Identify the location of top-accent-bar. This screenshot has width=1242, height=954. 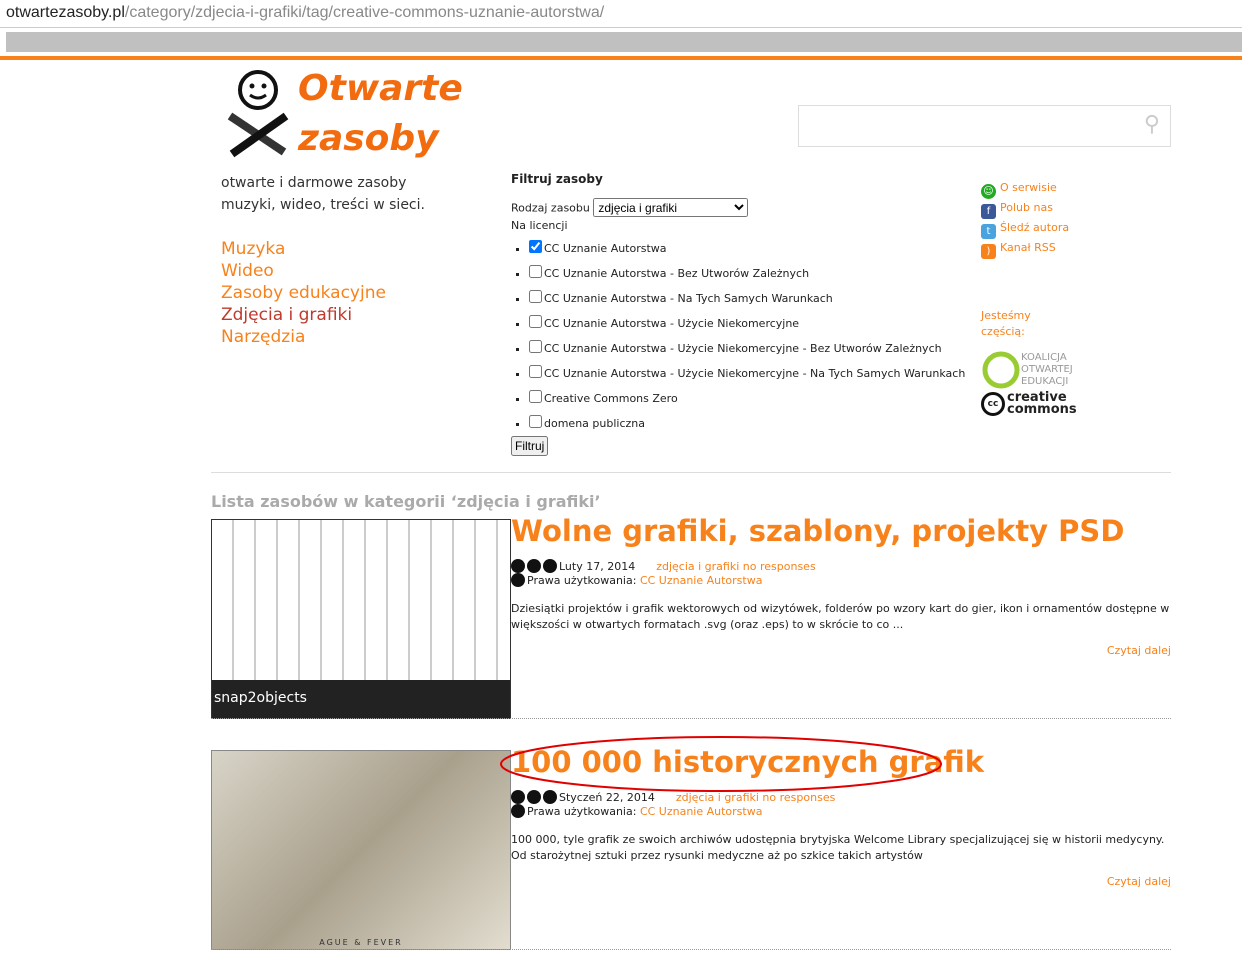
(621, 58).